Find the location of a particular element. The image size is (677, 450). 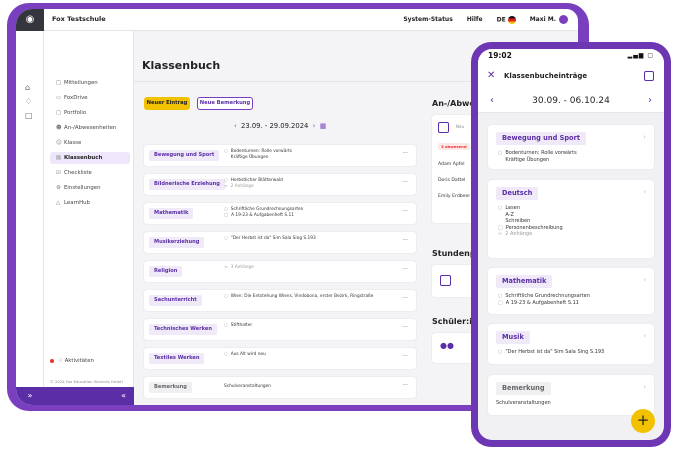

nav-item-einstellungen: ⚙ Einstellungen is located at coordinates (90, 188).